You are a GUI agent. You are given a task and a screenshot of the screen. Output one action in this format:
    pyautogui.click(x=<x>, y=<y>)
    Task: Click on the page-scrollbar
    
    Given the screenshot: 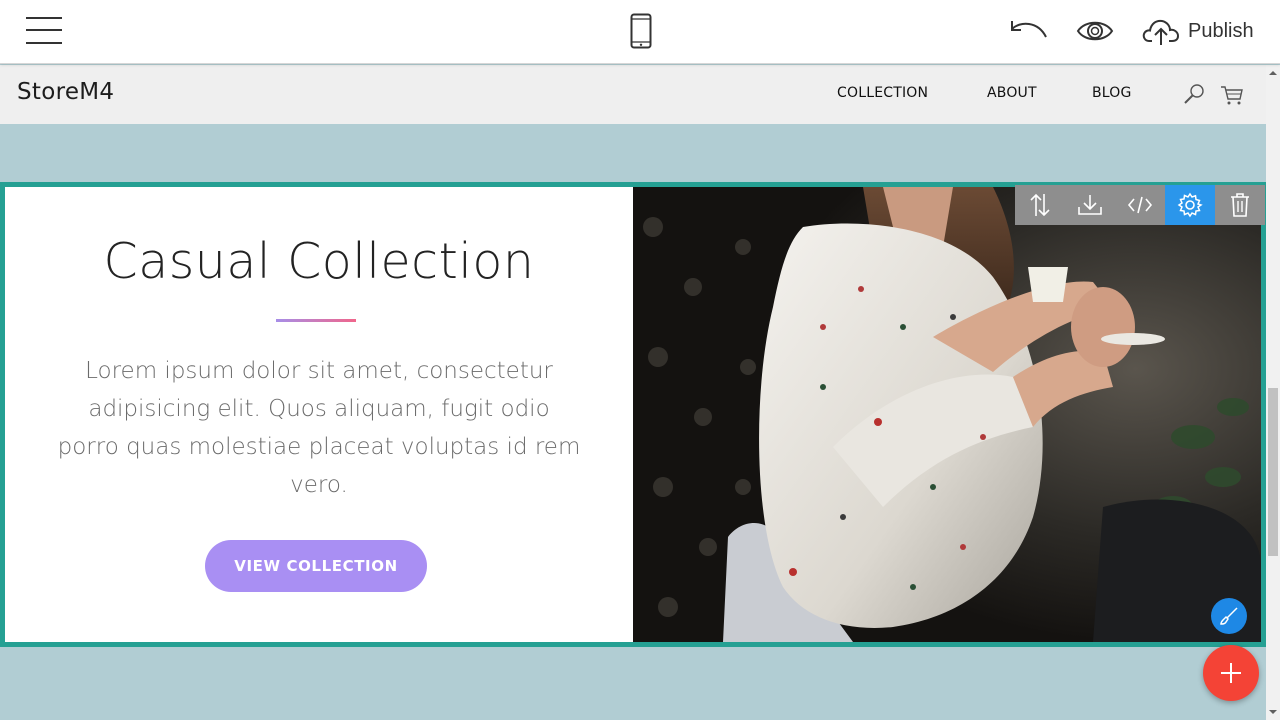 What is the action you would take?
    pyautogui.click(x=1273, y=392)
    